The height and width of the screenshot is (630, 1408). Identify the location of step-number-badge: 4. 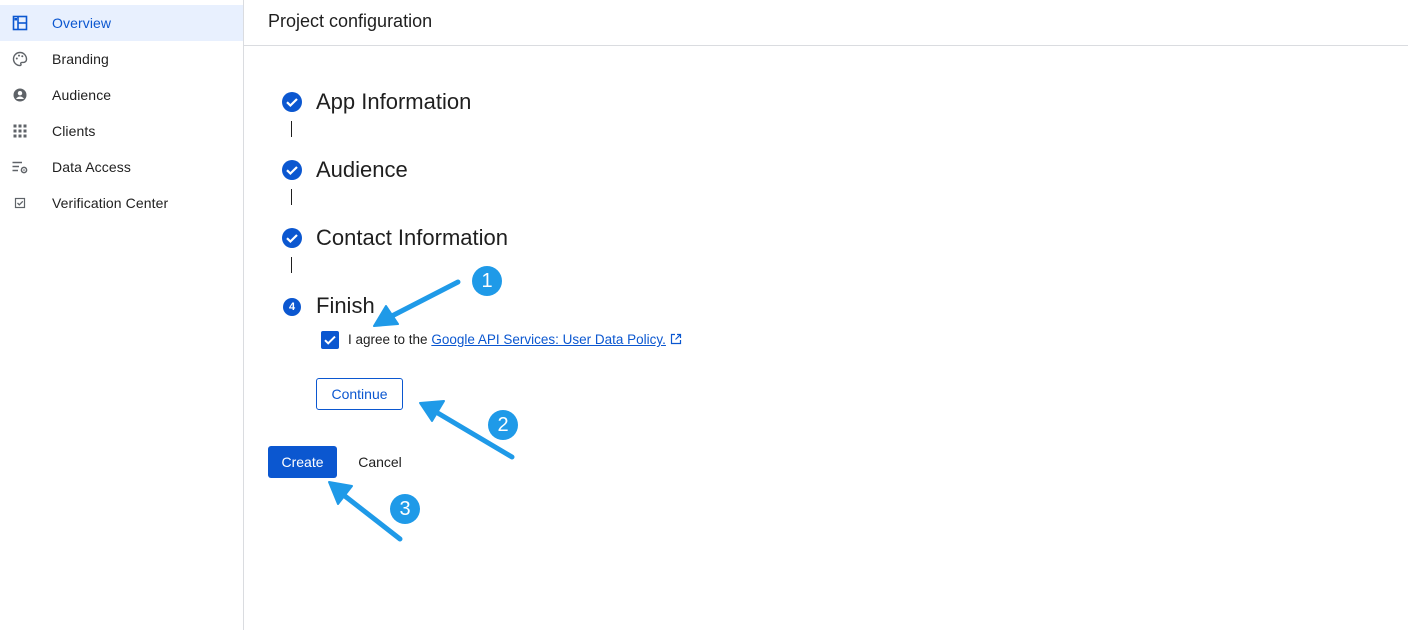
(292, 307).